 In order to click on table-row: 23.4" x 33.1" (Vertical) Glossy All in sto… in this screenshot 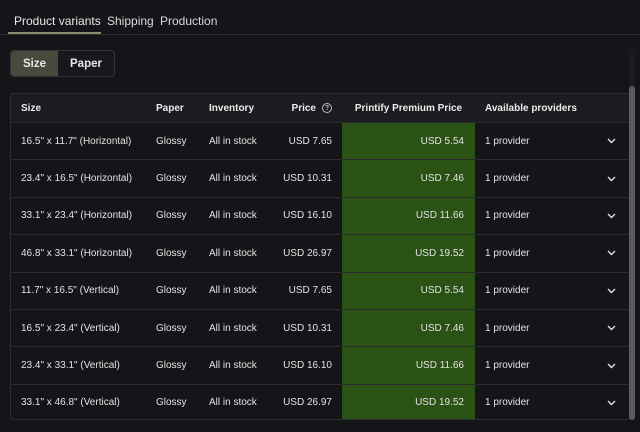, I will do `click(320, 366)`.